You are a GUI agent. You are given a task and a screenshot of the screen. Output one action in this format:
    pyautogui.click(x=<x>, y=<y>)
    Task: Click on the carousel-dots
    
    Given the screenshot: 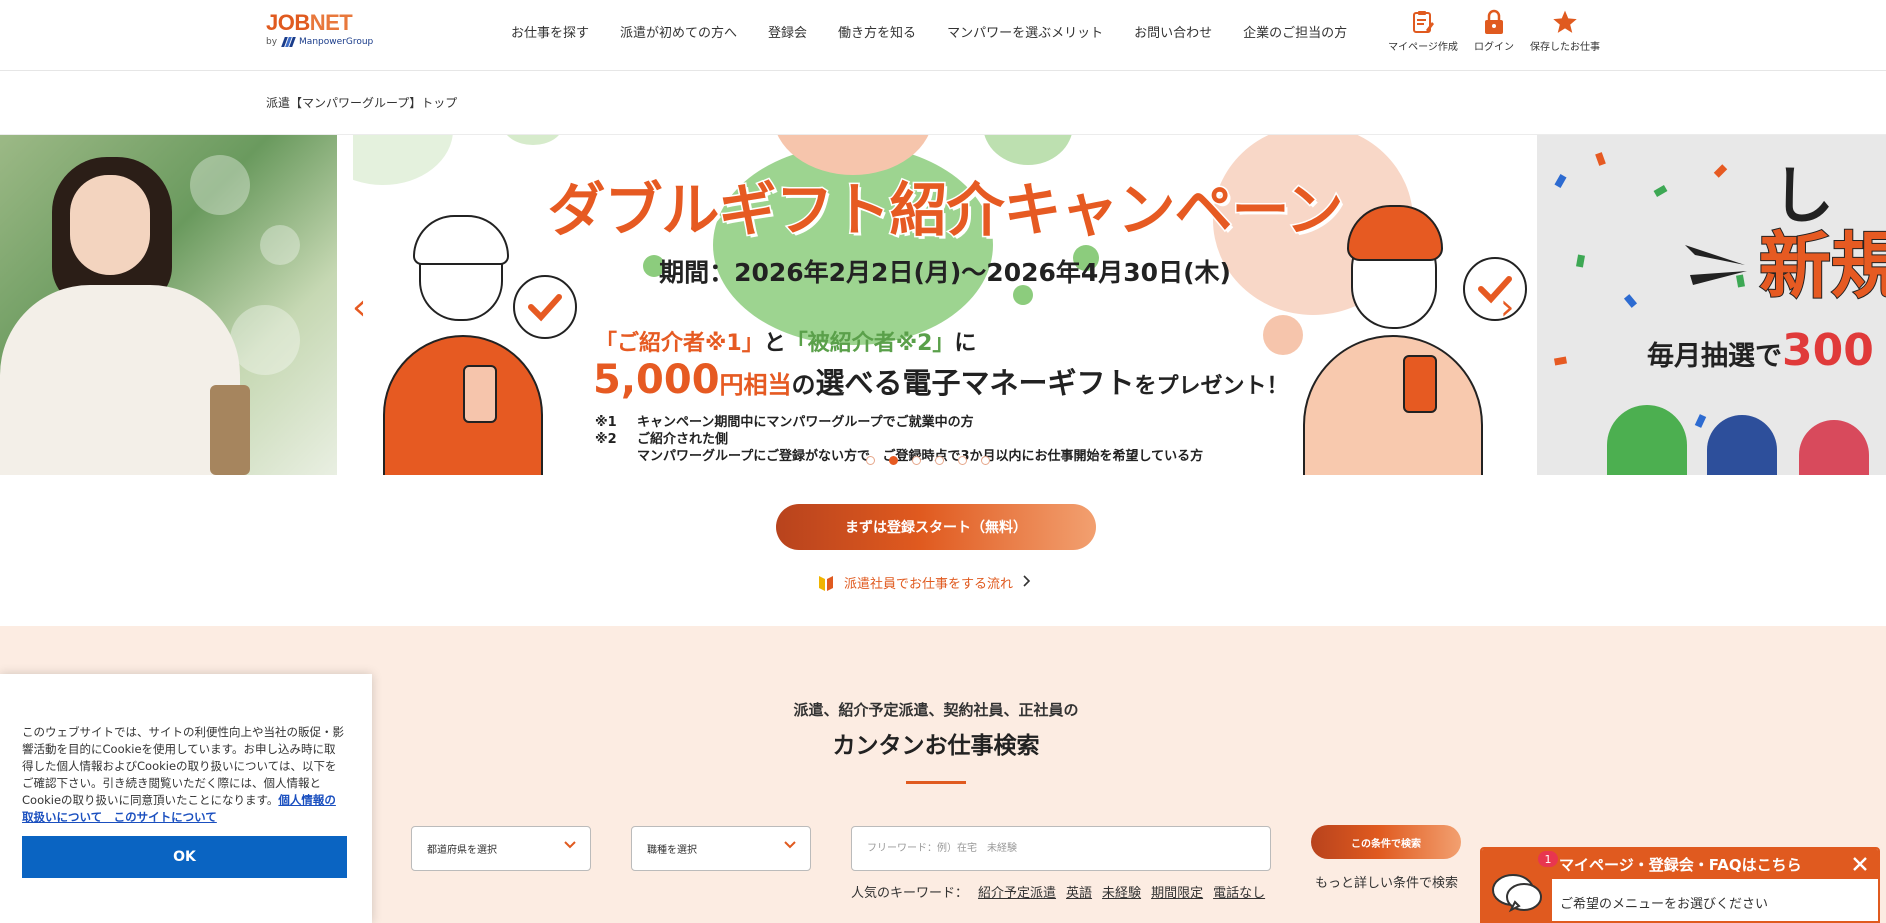 What is the action you would take?
    pyautogui.click(x=928, y=460)
    